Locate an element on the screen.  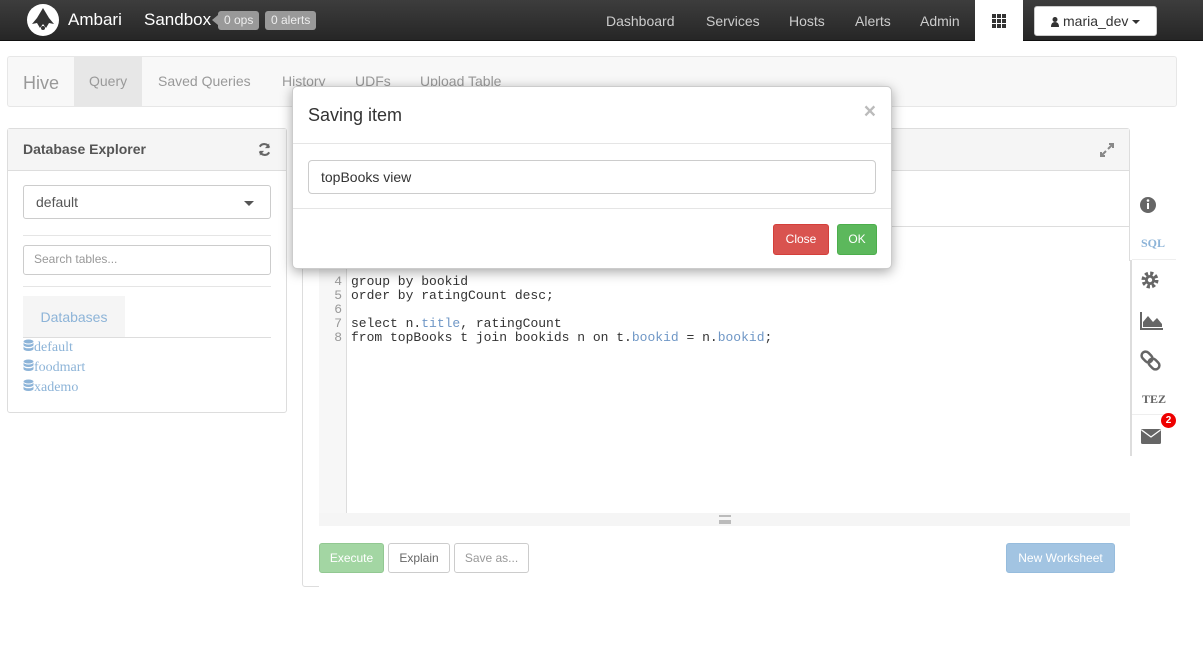
expand-icon is located at coordinates (1107, 150).